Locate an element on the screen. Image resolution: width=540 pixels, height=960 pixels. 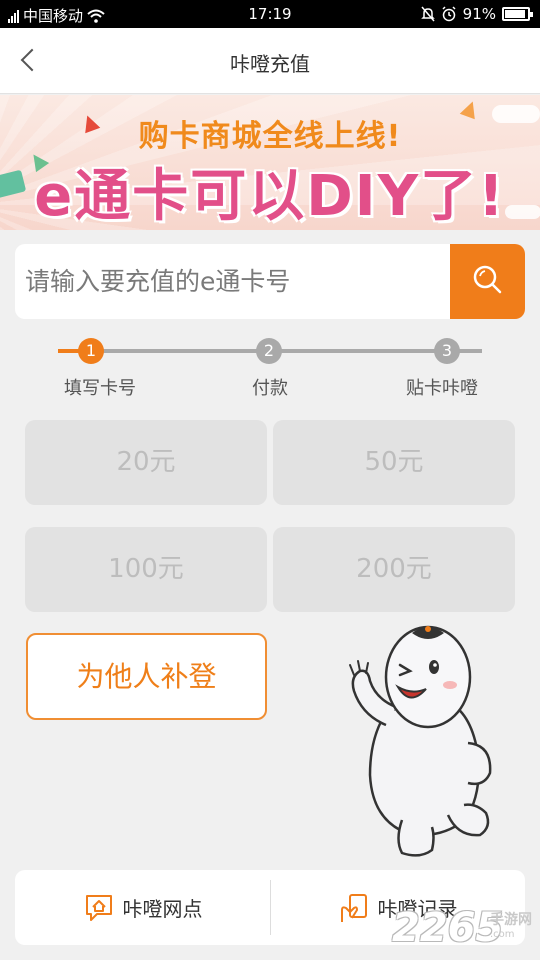
alarm-icon is located at coordinates (449, 14).